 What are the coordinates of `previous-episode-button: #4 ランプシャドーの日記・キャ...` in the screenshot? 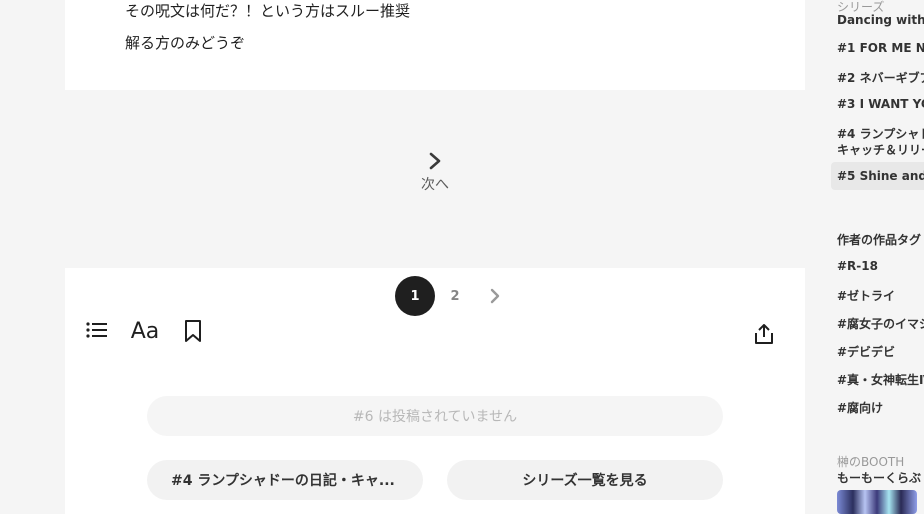 It's located at (285, 480).